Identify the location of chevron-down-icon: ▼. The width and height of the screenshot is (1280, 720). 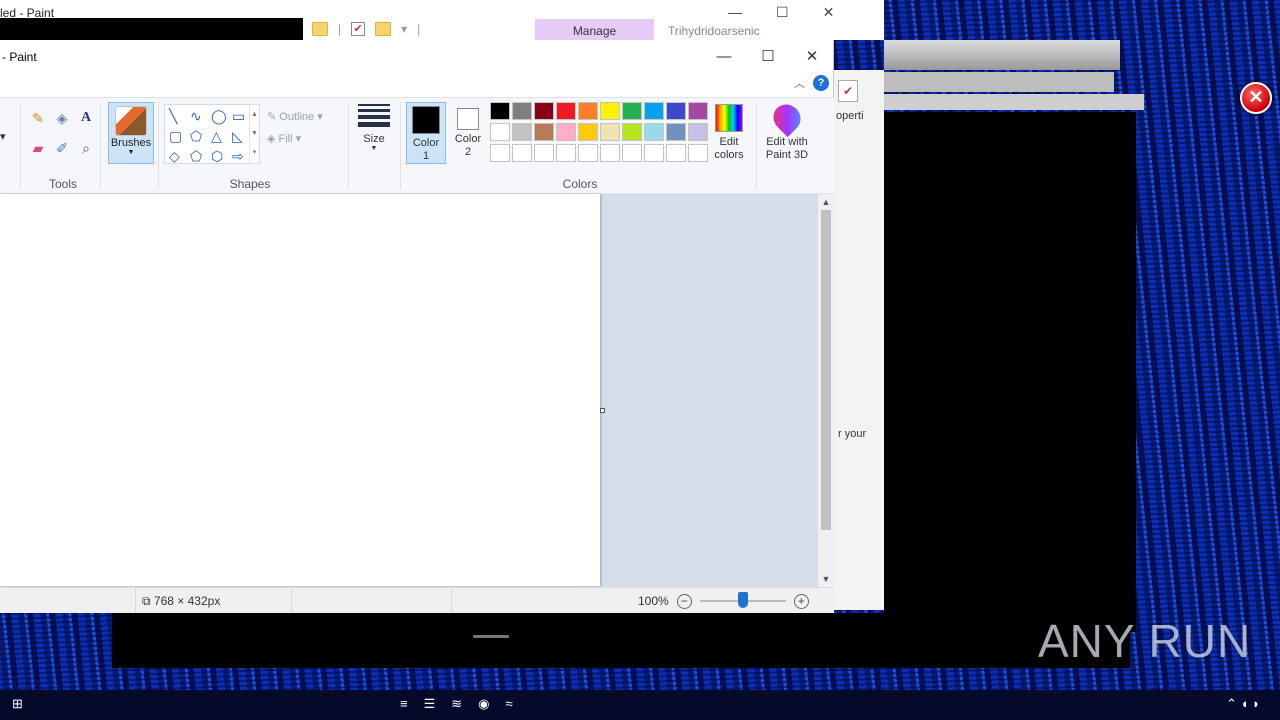
(374, 148).